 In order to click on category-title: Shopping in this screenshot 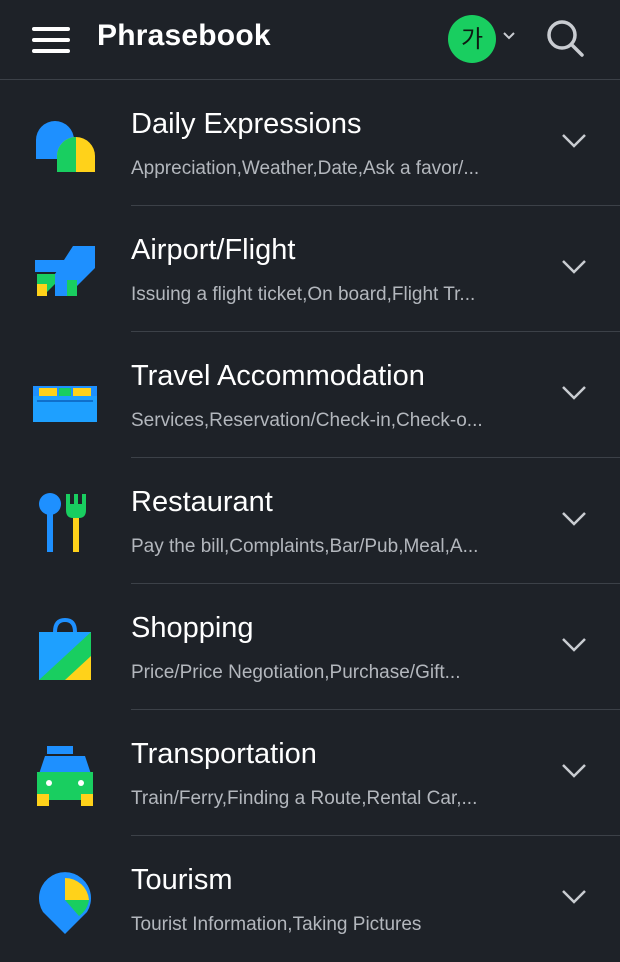, I will do `click(192, 628)`.